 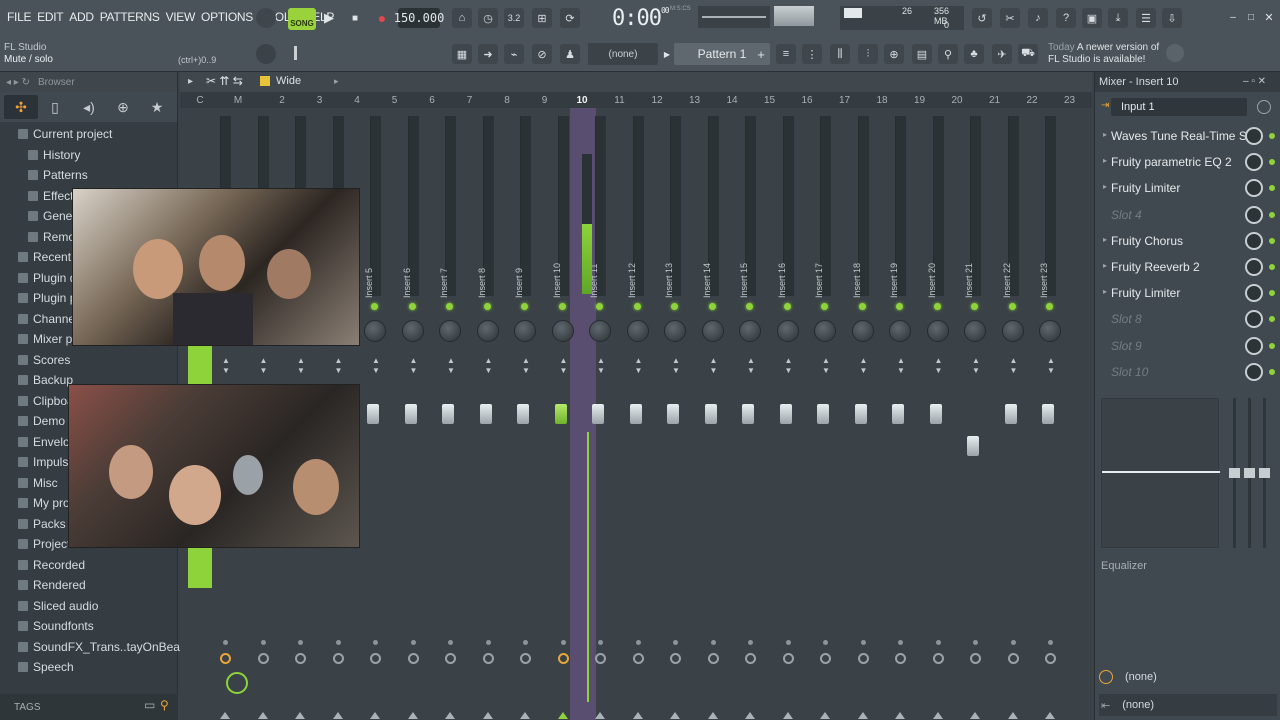 What do you see at coordinates (922, 54) in the screenshot?
I see `browser-icon: ▤` at bounding box center [922, 54].